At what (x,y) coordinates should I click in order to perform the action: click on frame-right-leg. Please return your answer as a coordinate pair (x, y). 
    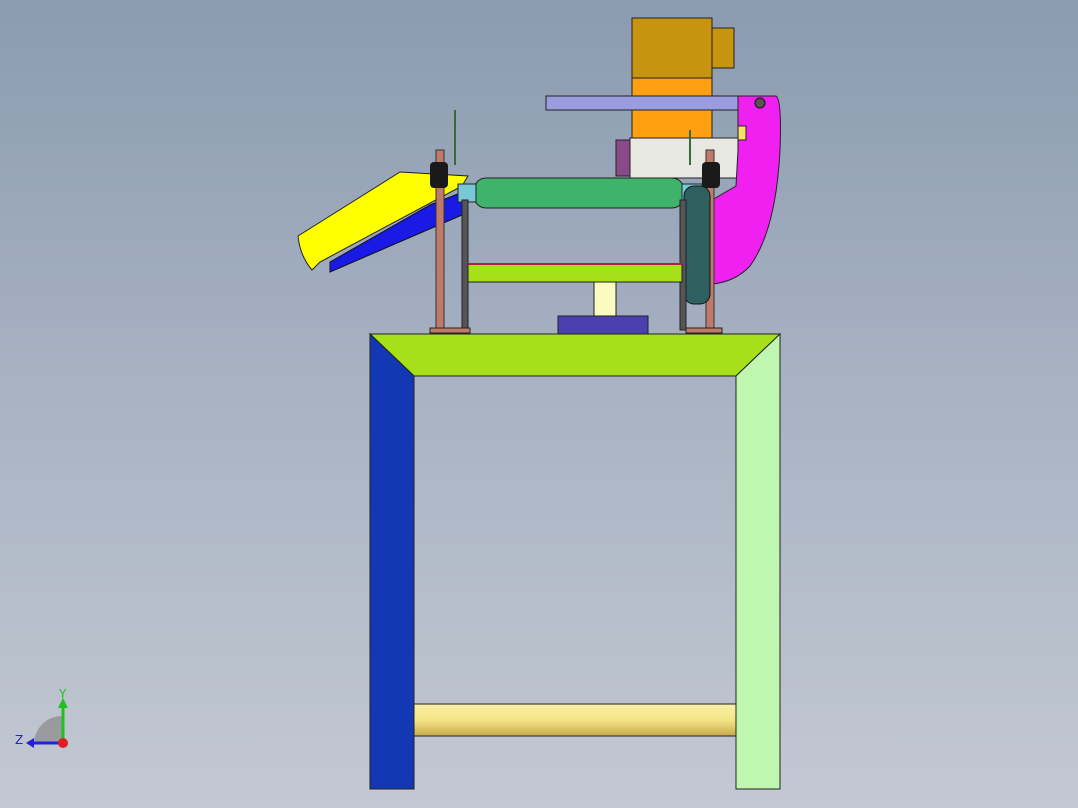
    Looking at the image, I should click on (758, 561).